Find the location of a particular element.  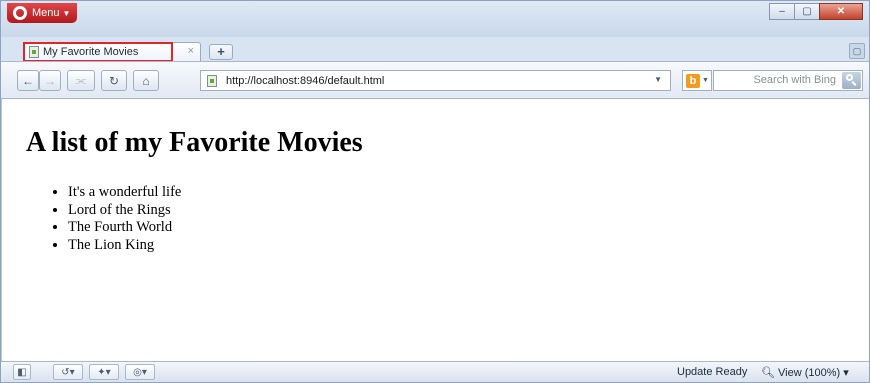

list-item: The Lion King is located at coordinates (124, 246).